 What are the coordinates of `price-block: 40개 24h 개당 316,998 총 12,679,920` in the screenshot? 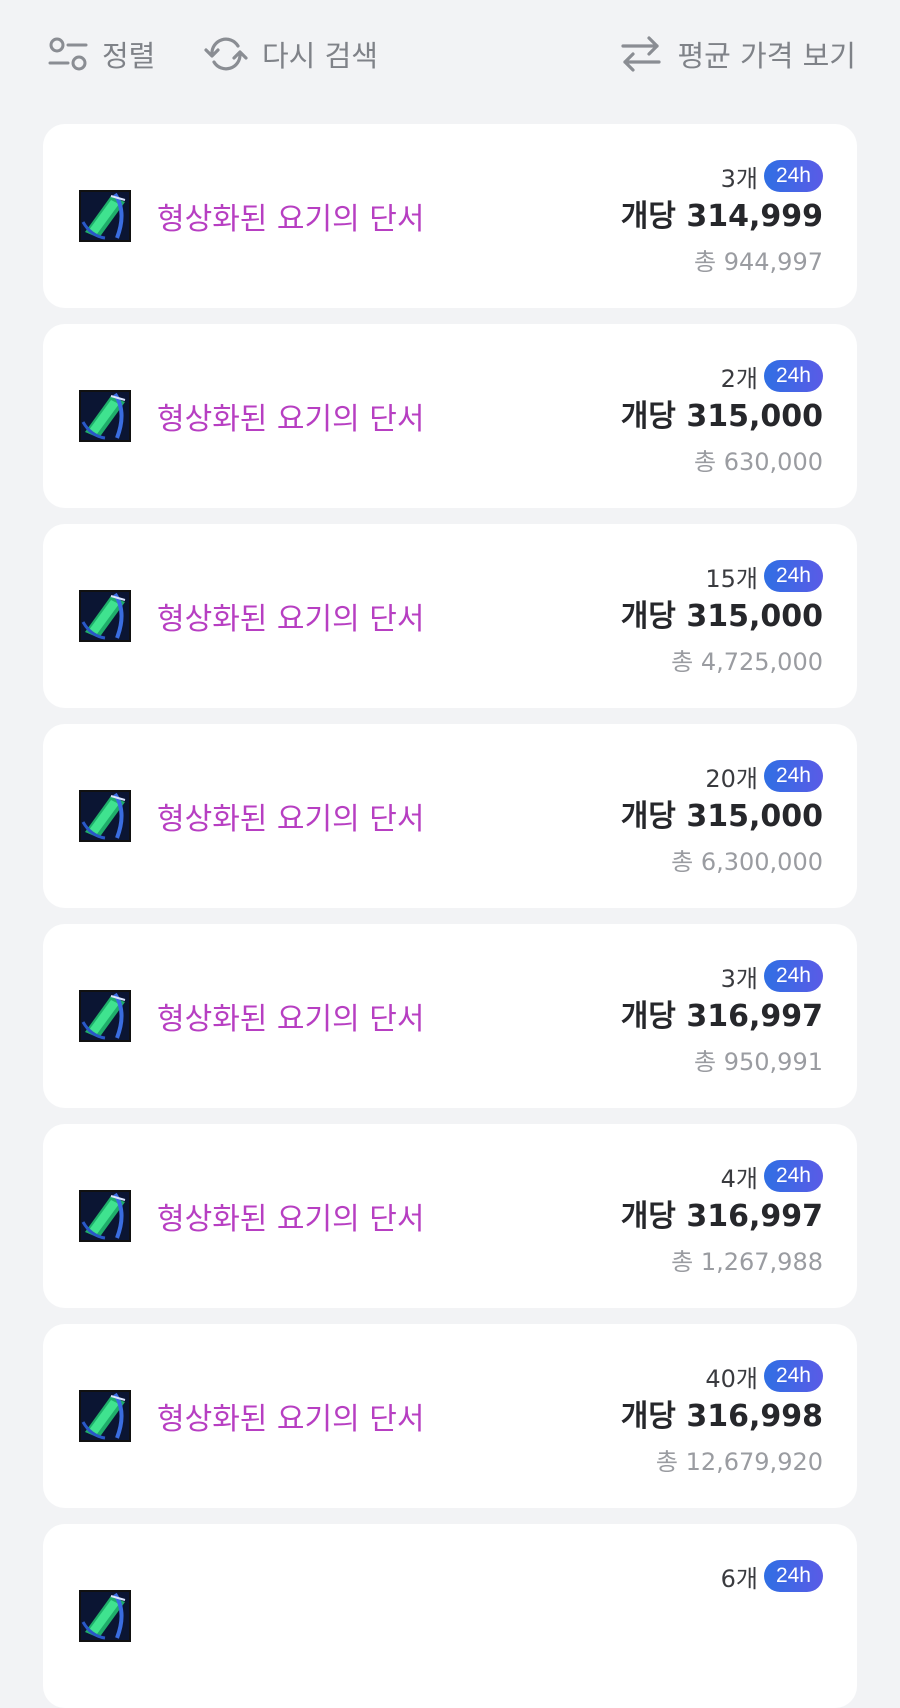 It's located at (722, 1417).